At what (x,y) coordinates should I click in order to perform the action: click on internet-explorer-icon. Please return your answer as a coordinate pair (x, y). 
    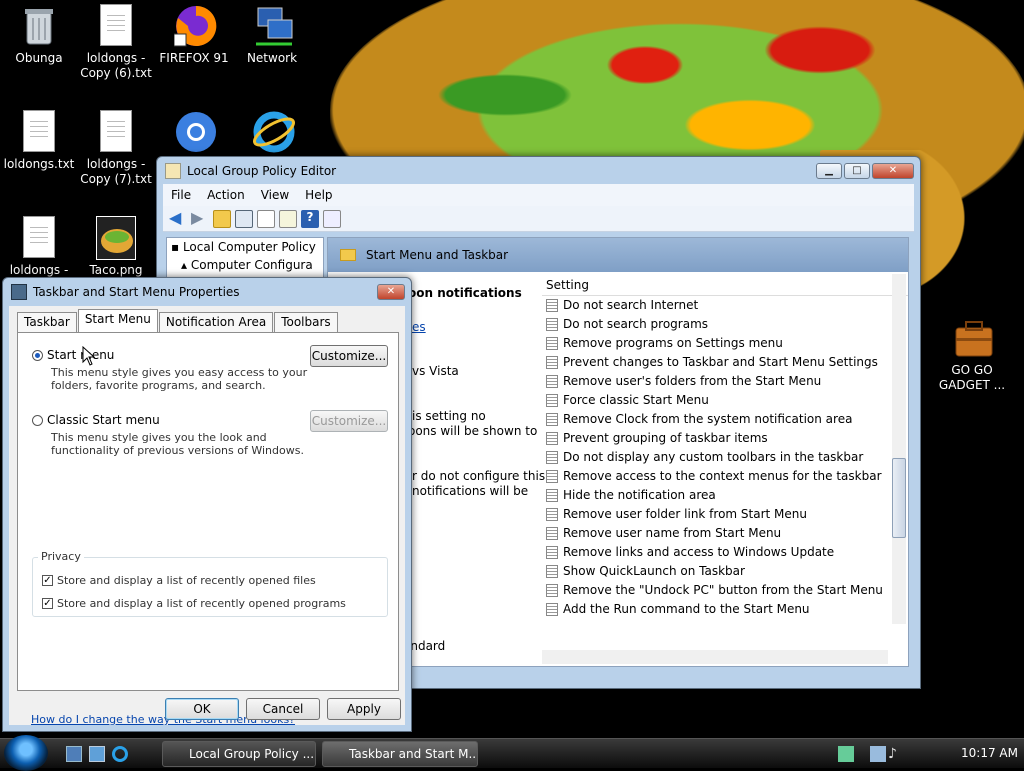
    Looking at the image, I should click on (120, 754).